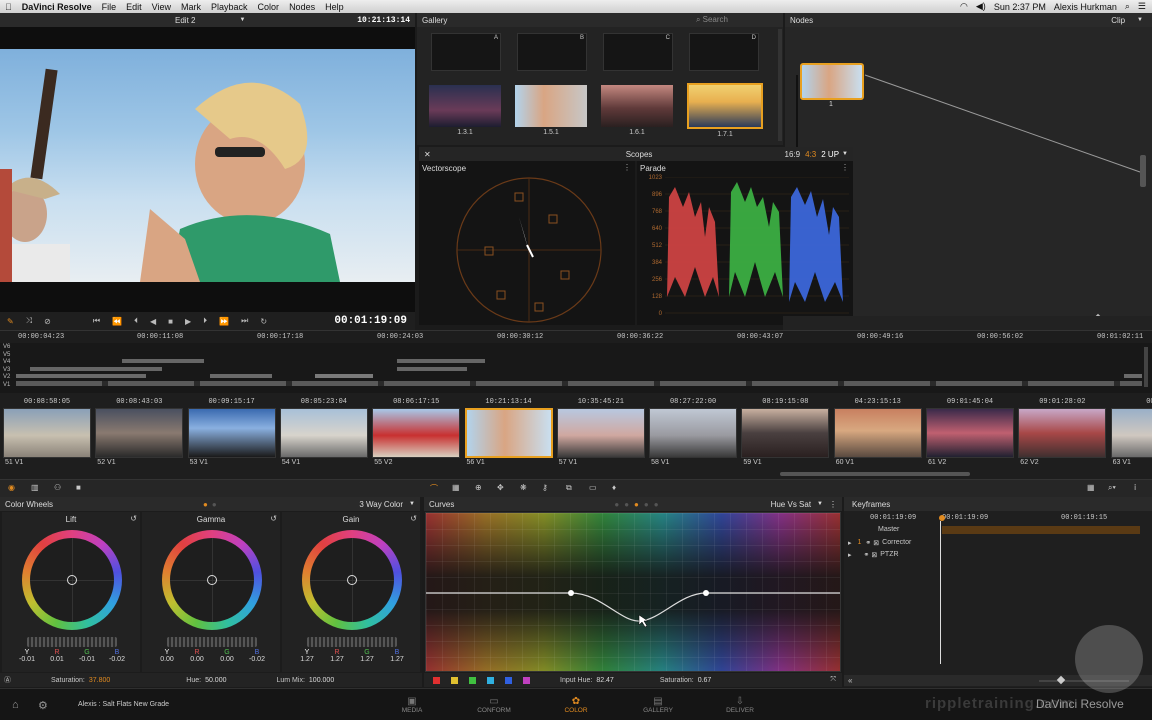  What do you see at coordinates (627, 167) in the screenshot?
I see `menu-icon: ⋮` at bounding box center [627, 167].